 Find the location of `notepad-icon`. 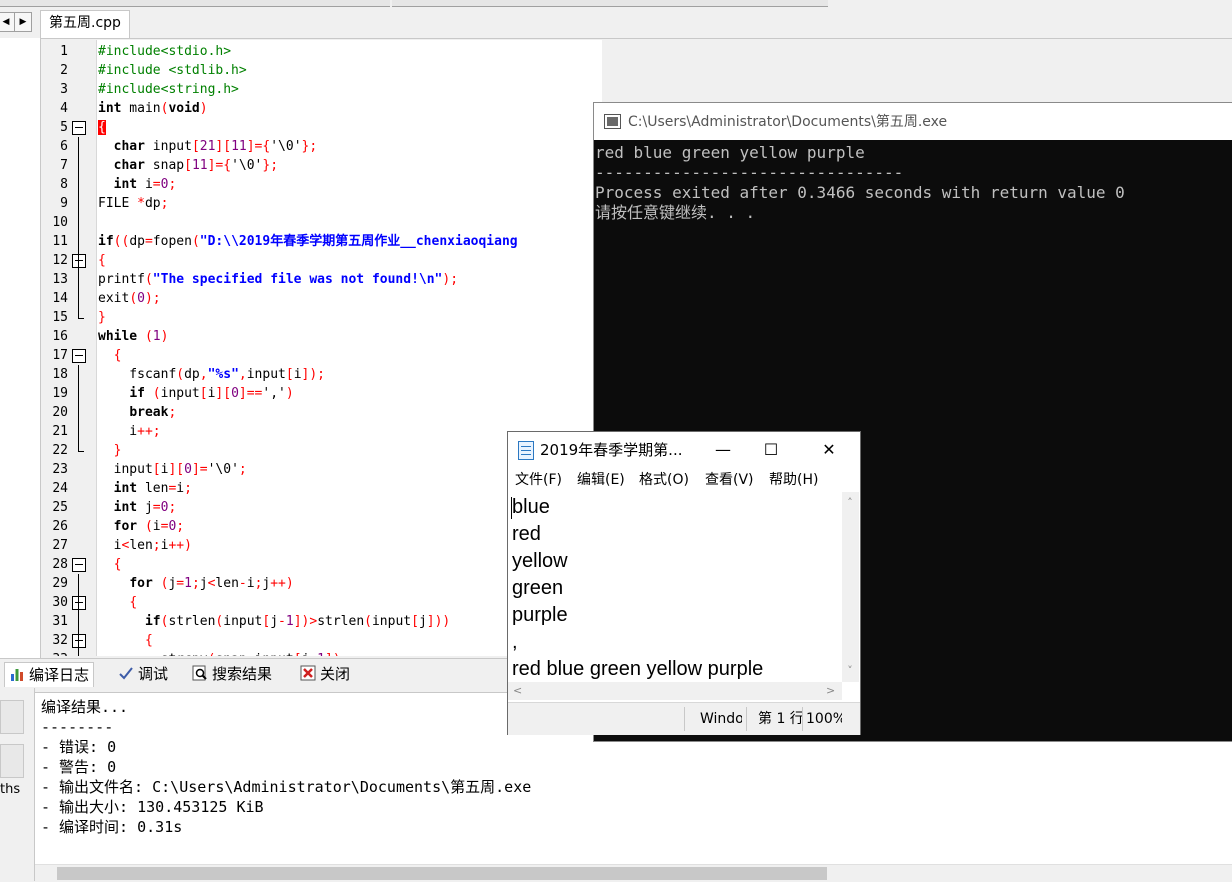

notepad-icon is located at coordinates (526, 450).